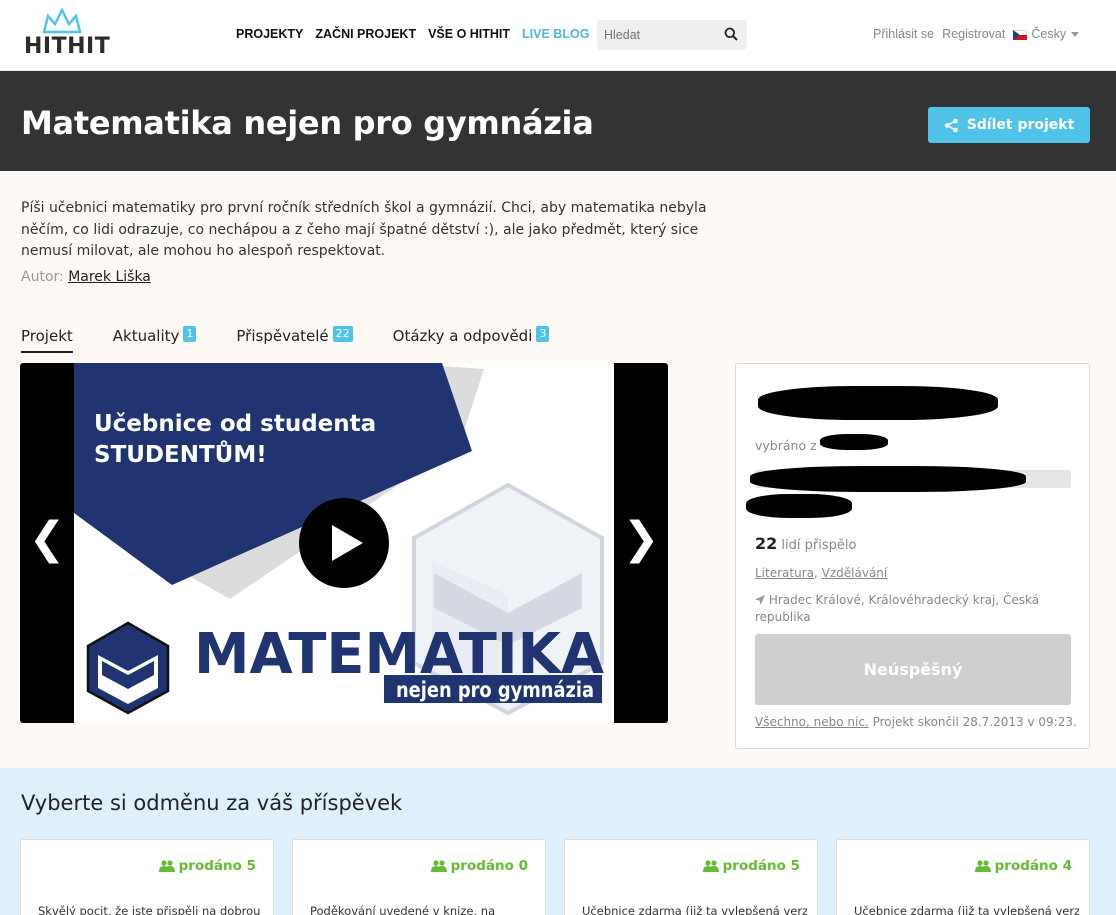 This screenshot has height=915, width=1116. I want to click on search-icon, so click(731, 34).